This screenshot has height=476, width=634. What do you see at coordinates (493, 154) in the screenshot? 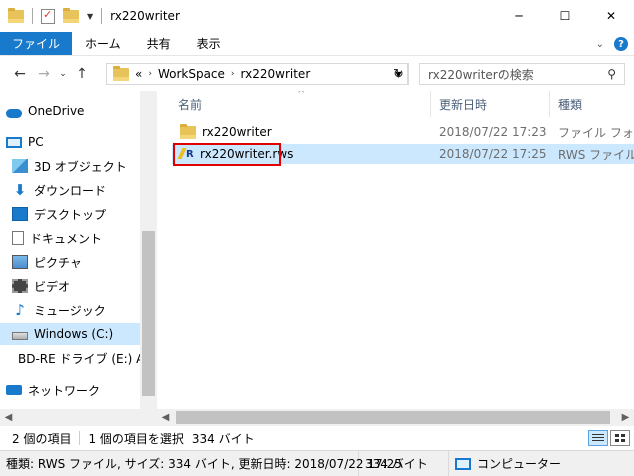
I see `file-modified: 2018/07/22 17:25` at bounding box center [493, 154].